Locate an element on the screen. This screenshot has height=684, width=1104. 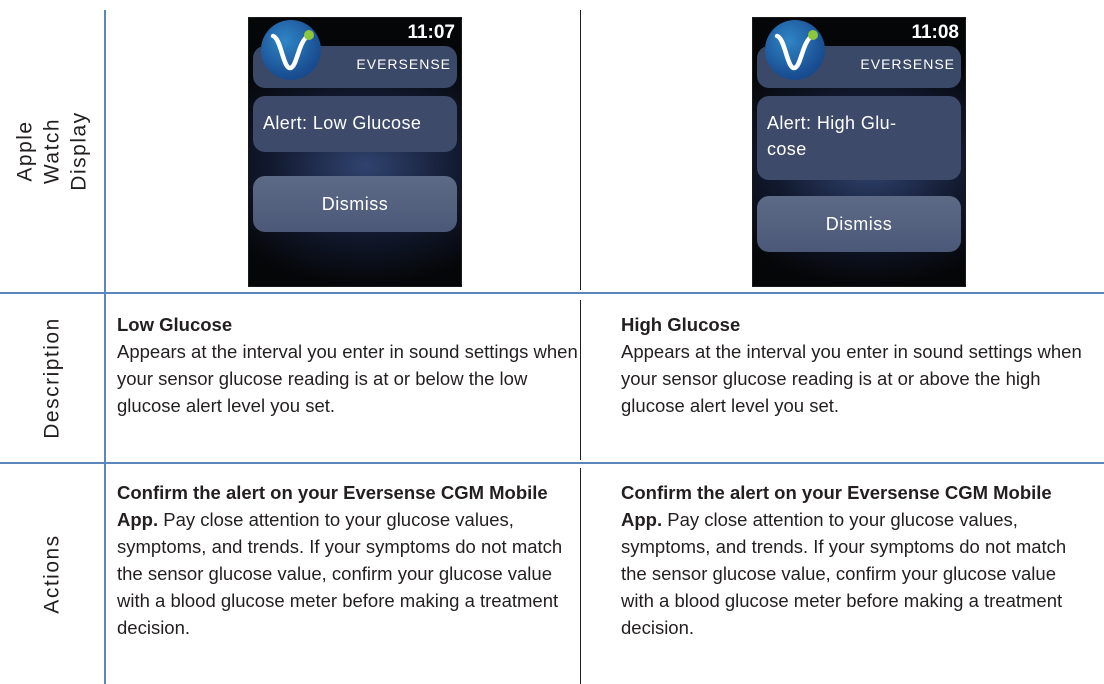
description-low-title: Low Glucose is located at coordinates (175, 324).